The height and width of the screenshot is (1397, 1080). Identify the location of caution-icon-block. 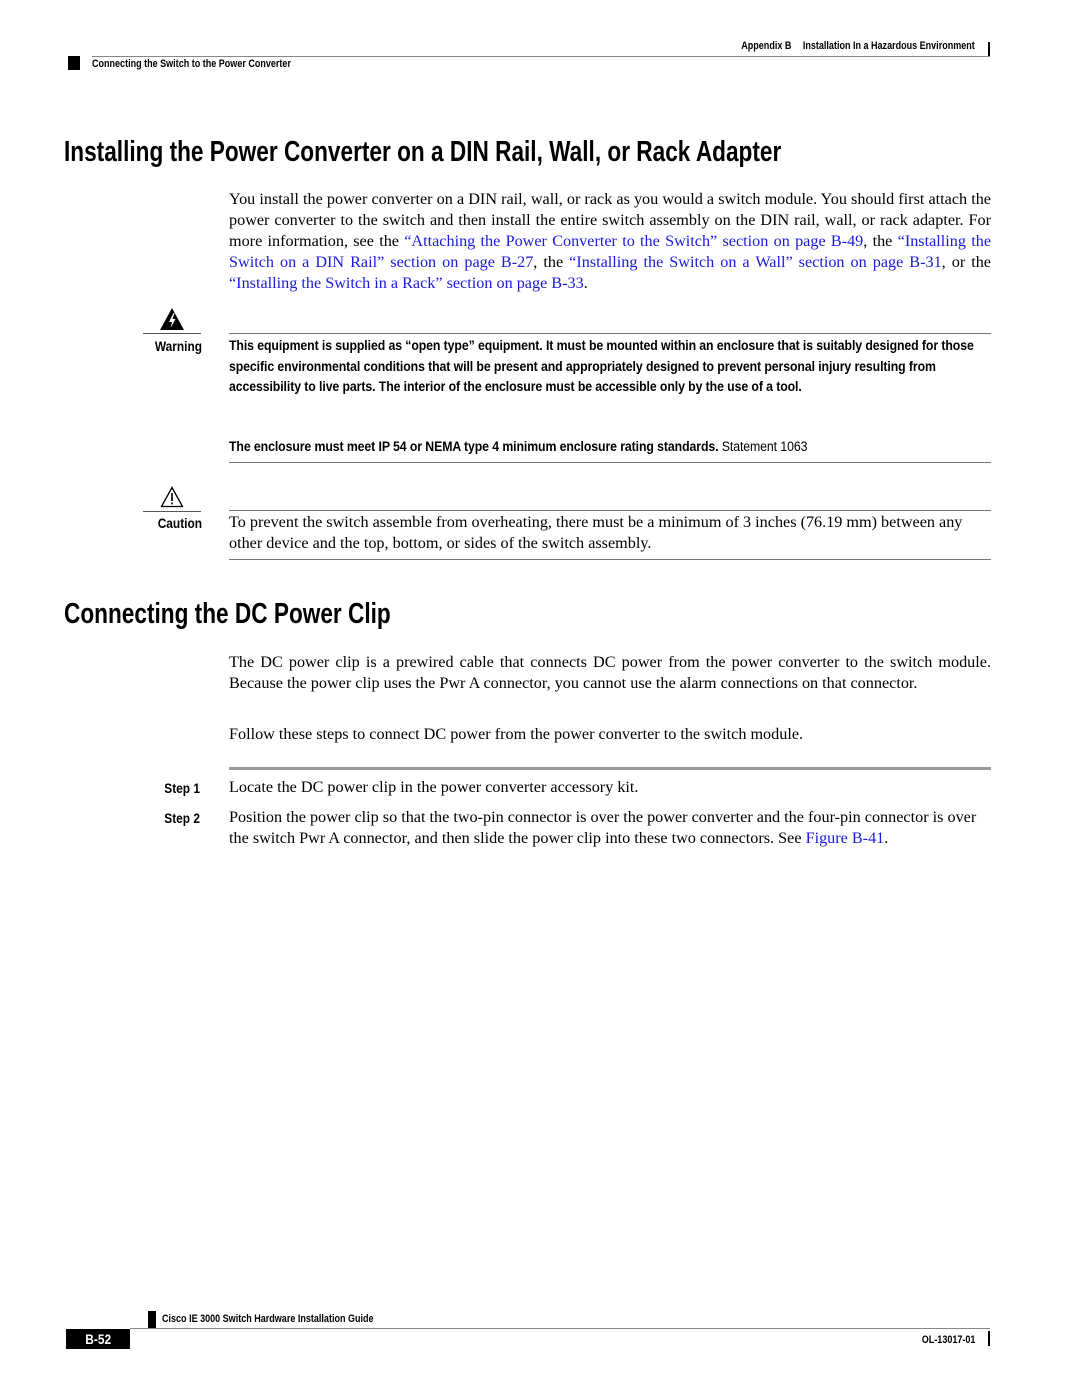
(172, 497).